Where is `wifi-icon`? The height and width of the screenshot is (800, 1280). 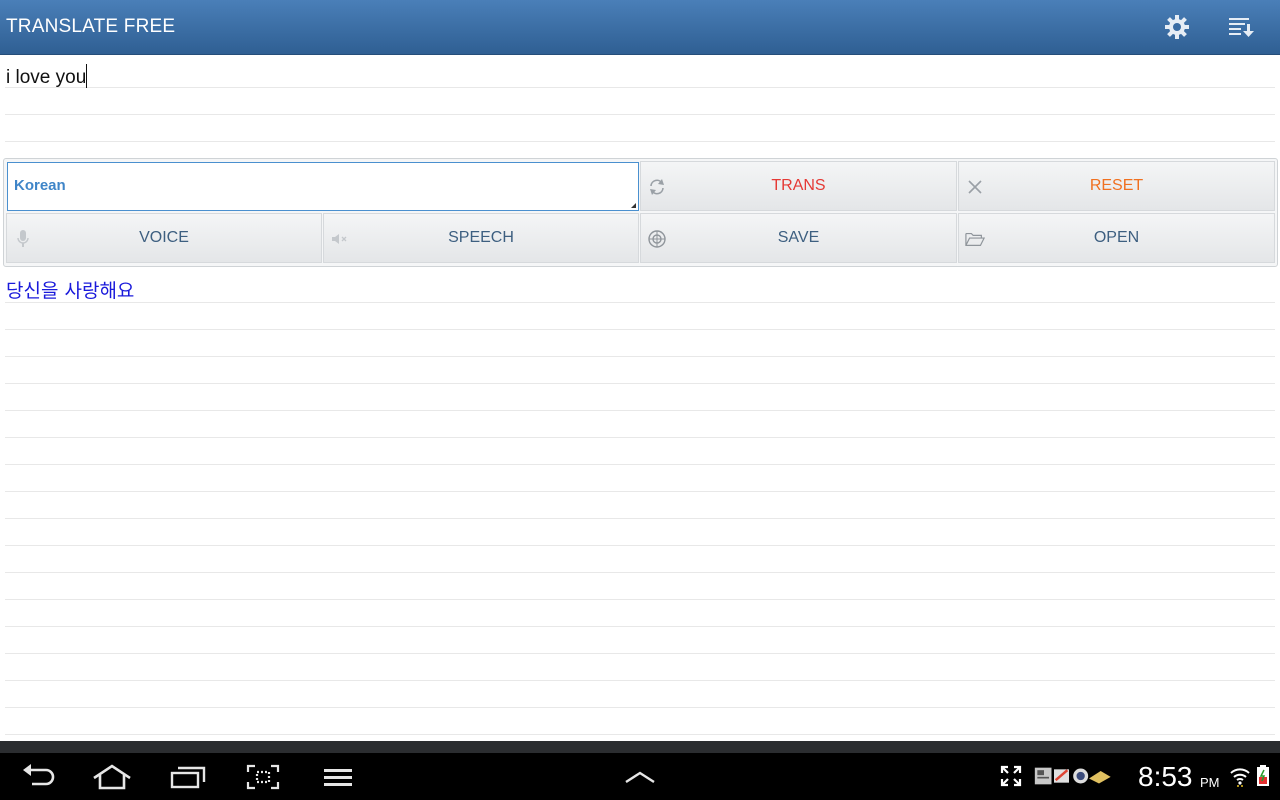
wifi-icon is located at coordinates (1240, 776).